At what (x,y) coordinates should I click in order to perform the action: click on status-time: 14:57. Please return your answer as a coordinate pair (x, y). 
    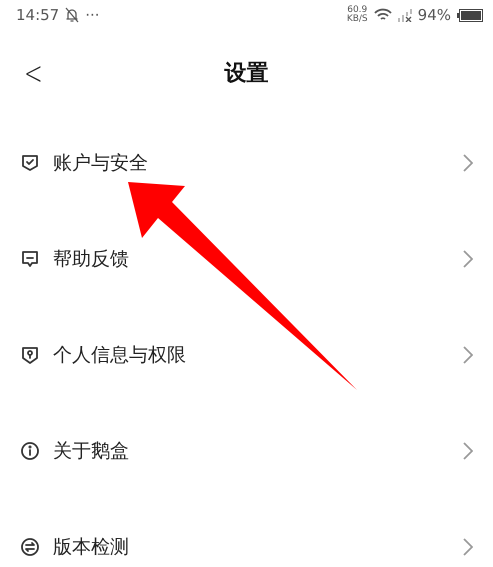
    Looking at the image, I should click on (38, 15).